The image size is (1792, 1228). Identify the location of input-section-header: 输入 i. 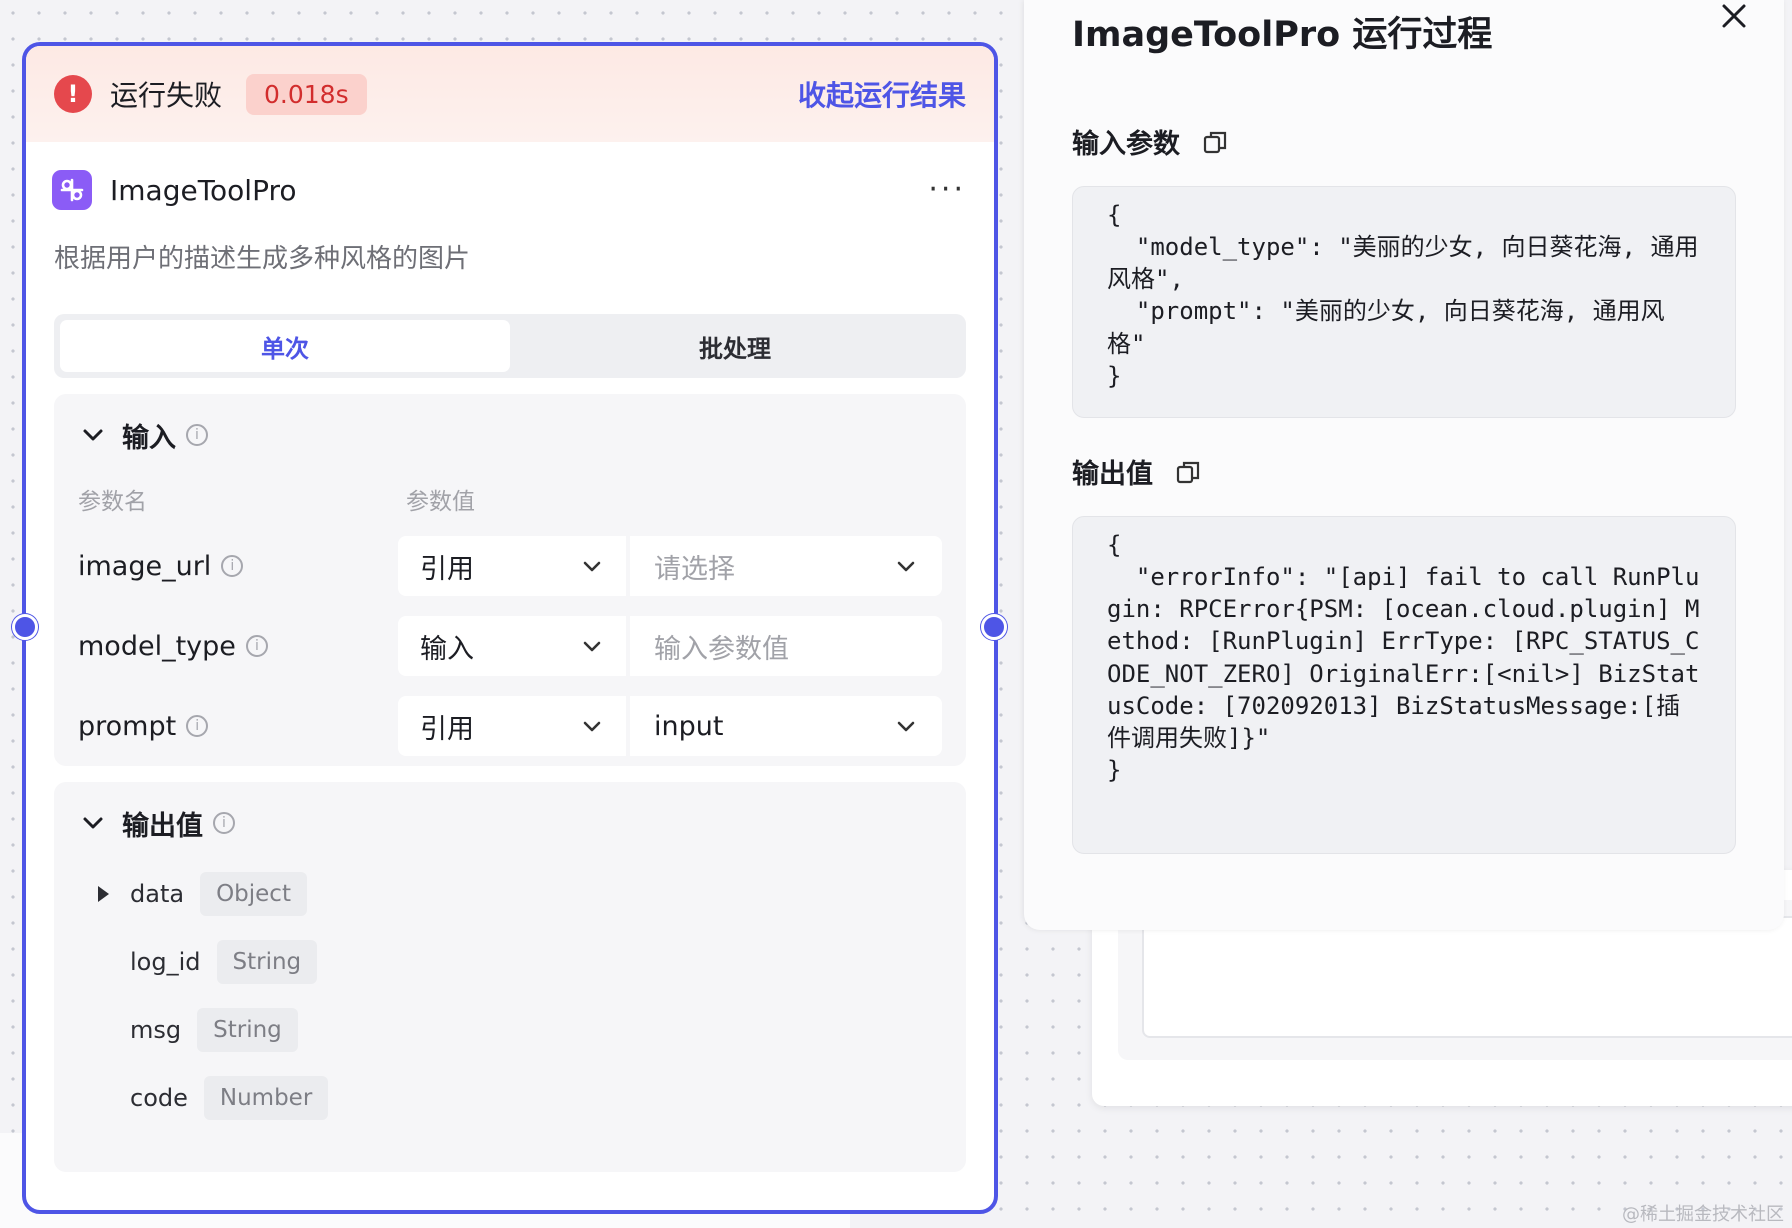
(510, 435).